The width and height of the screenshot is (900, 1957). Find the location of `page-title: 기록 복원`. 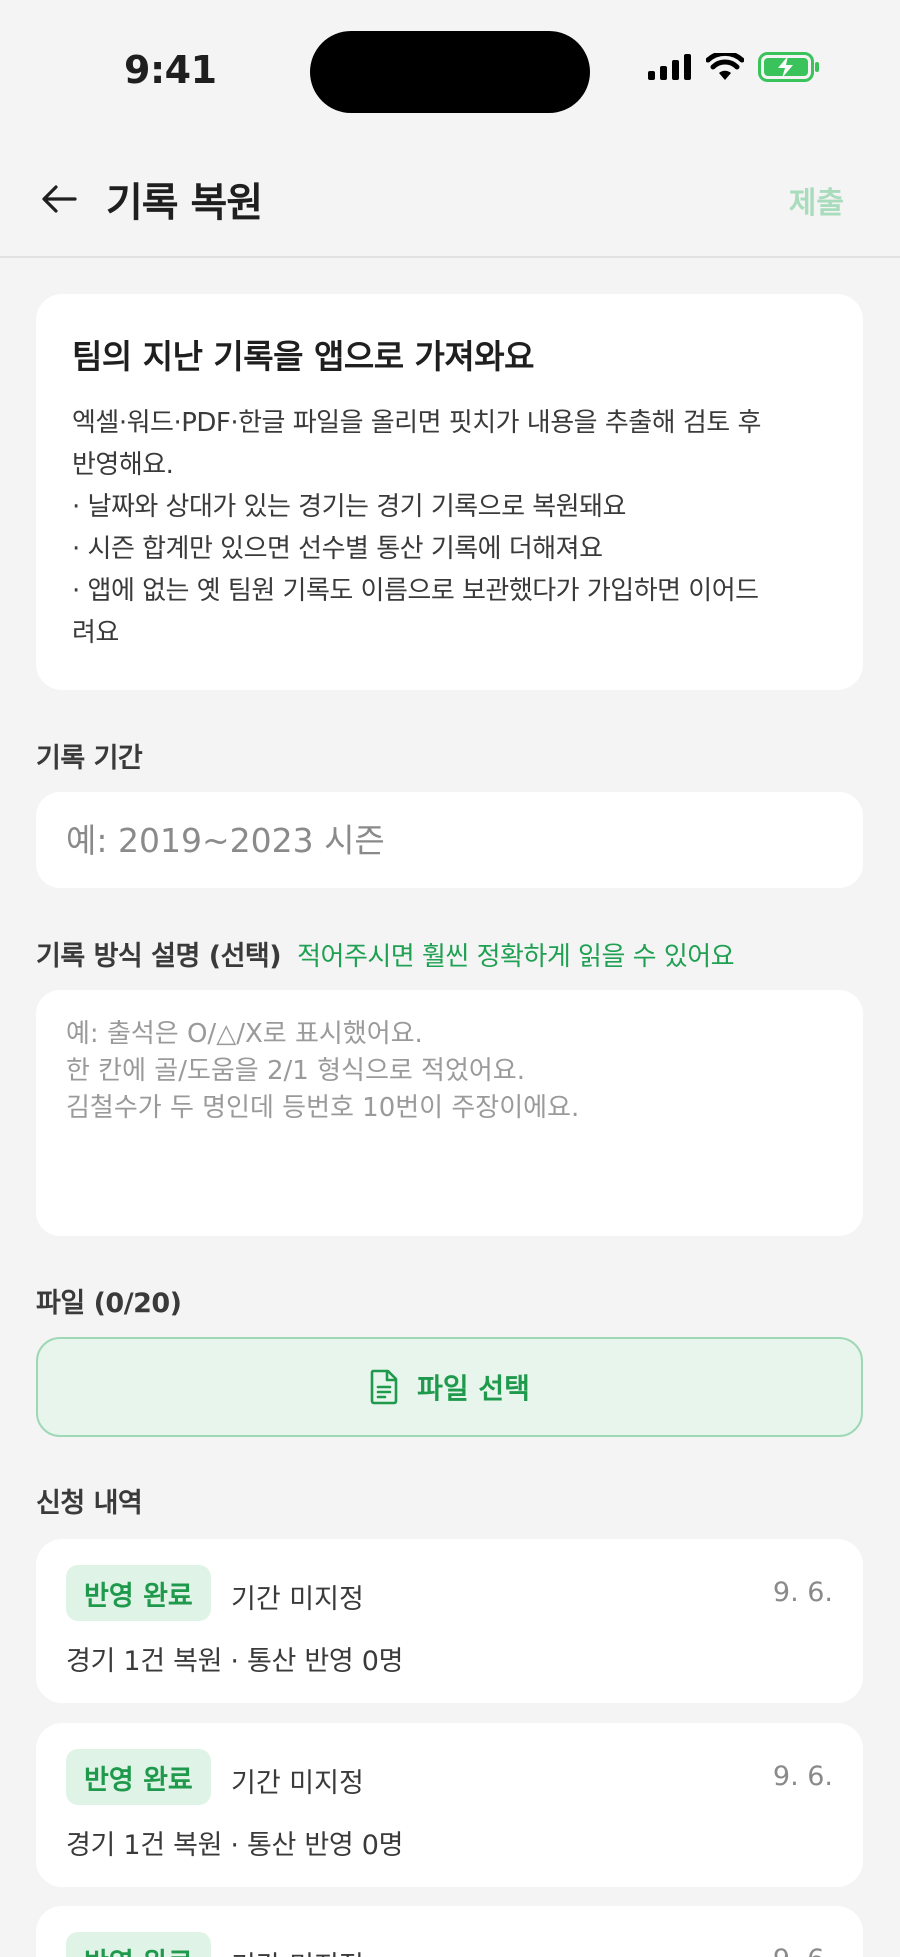

page-title: 기록 복원 is located at coordinates (184, 203).